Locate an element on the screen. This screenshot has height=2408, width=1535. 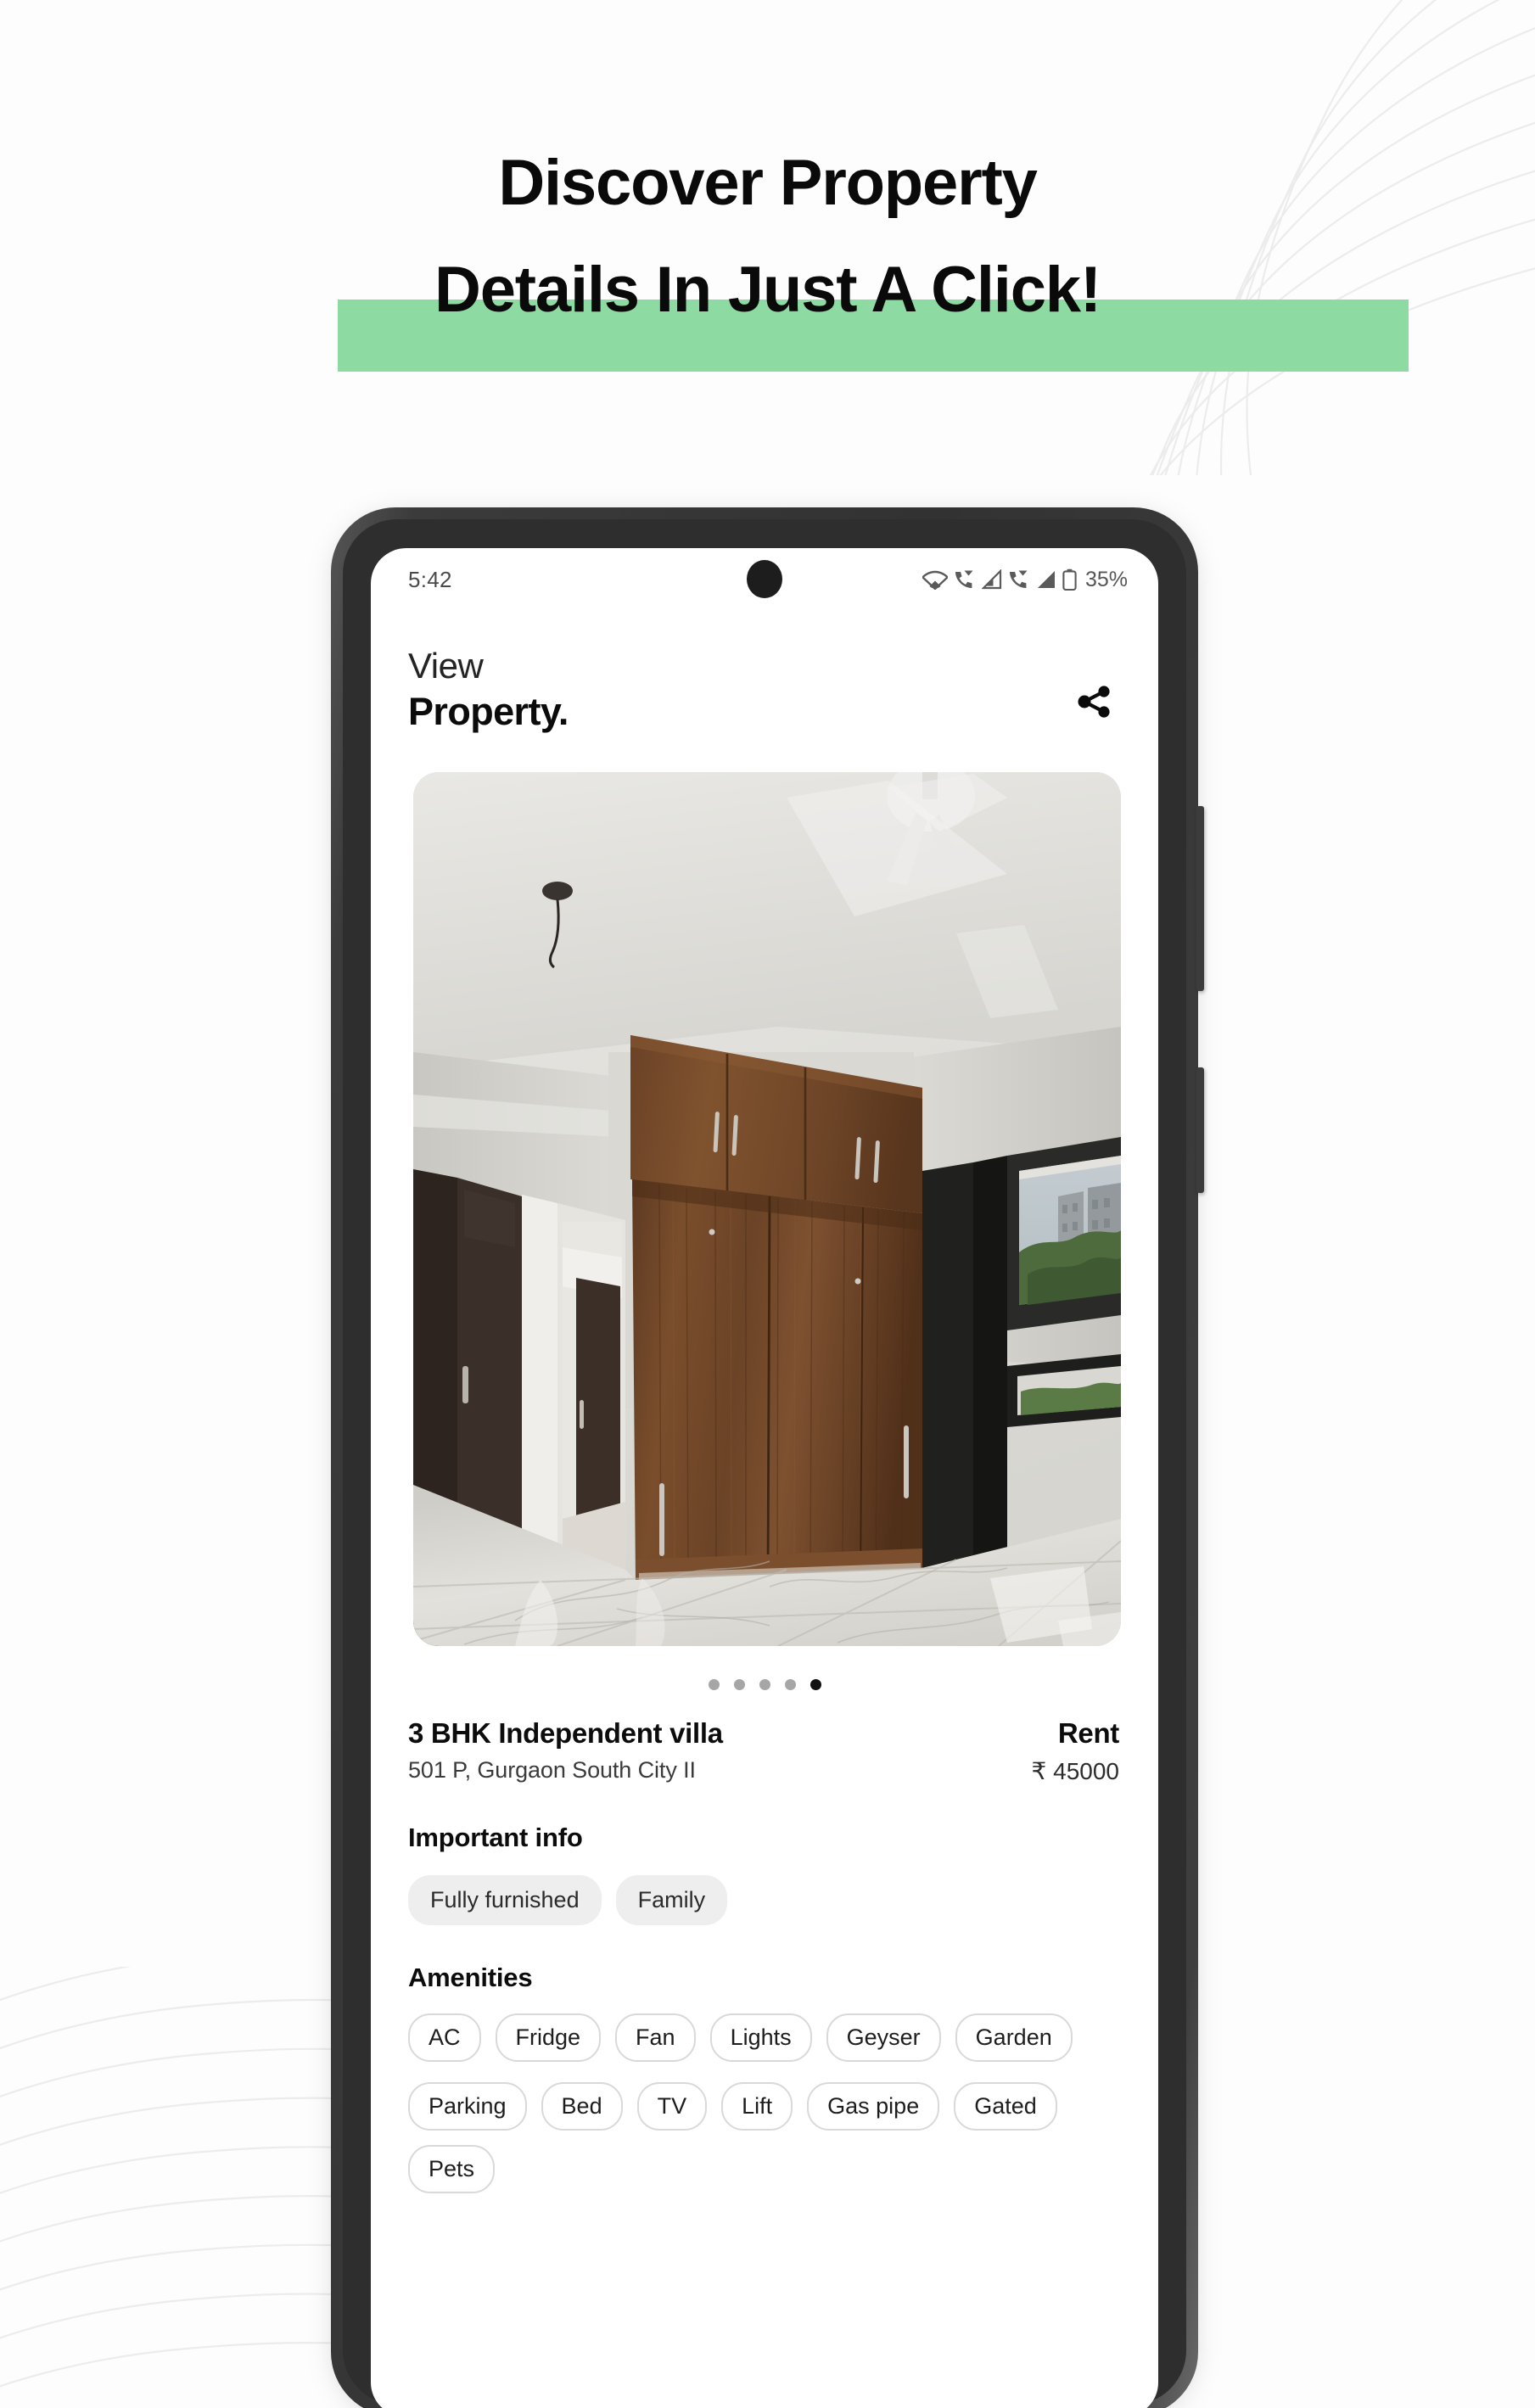
price-label: Rent is located at coordinates (1088, 1732).